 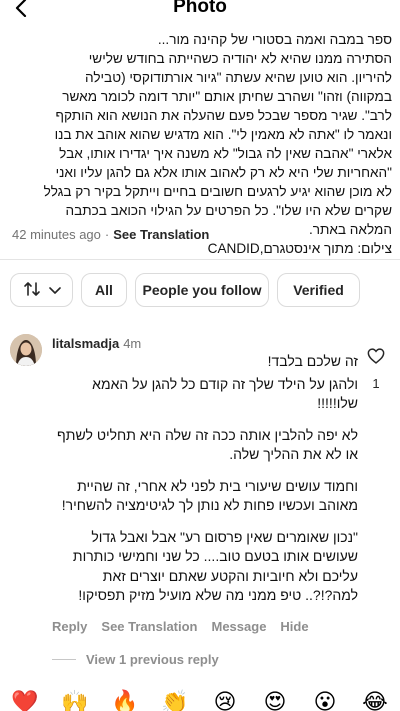 What do you see at coordinates (200, 8) in the screenshot?
I see `page-title: Photo` at bounding box center [200, 8].